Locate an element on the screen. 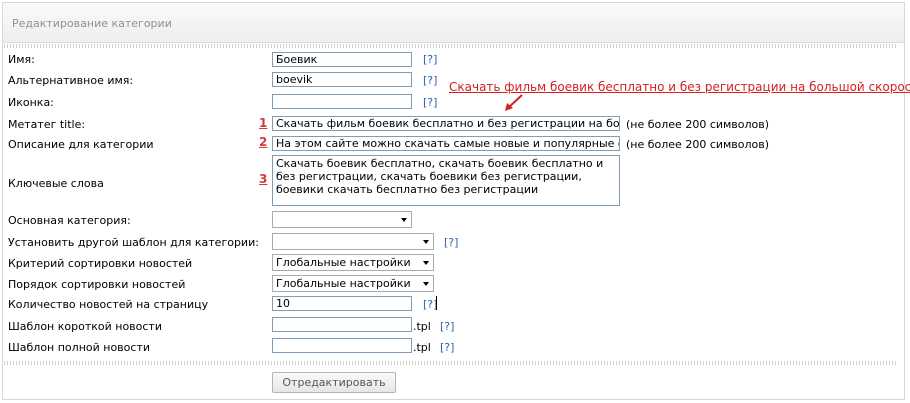 The width and height of the screenshot is (910, 403). bottom-separator is located at coordinates (450, 363).